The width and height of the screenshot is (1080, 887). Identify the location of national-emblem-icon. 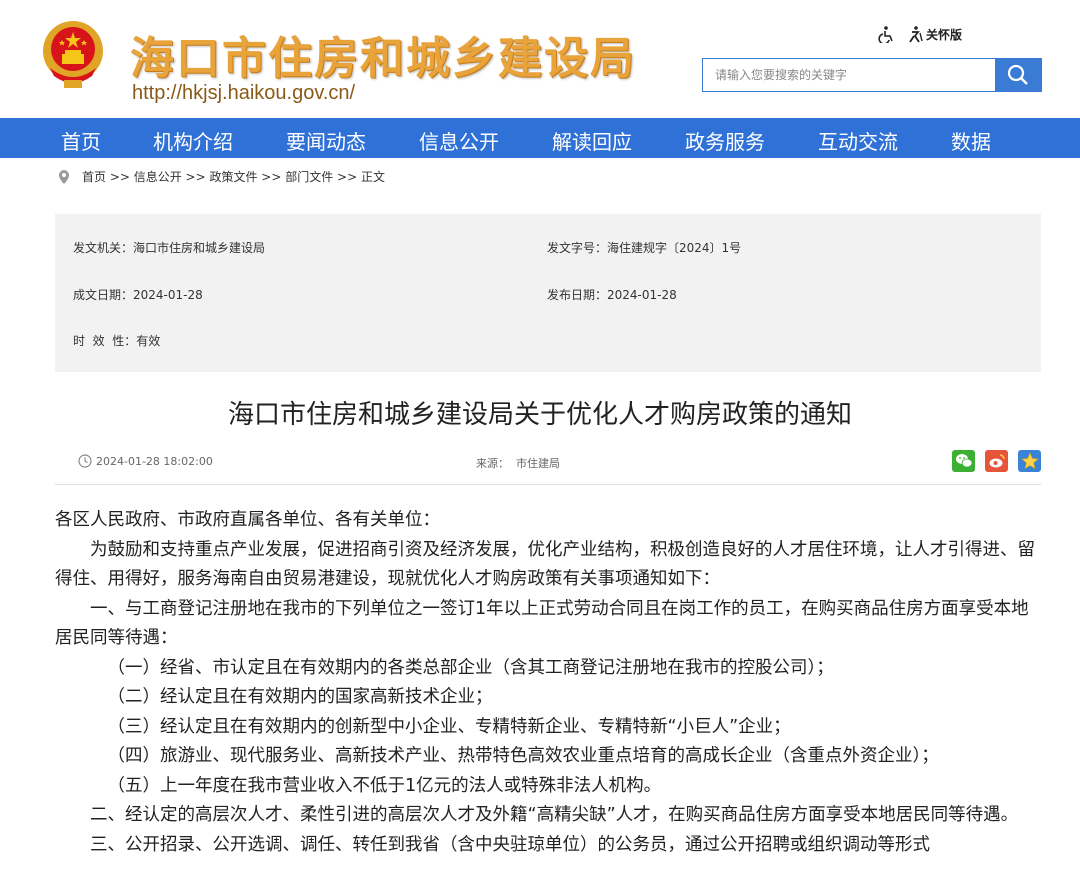
(73, 54).